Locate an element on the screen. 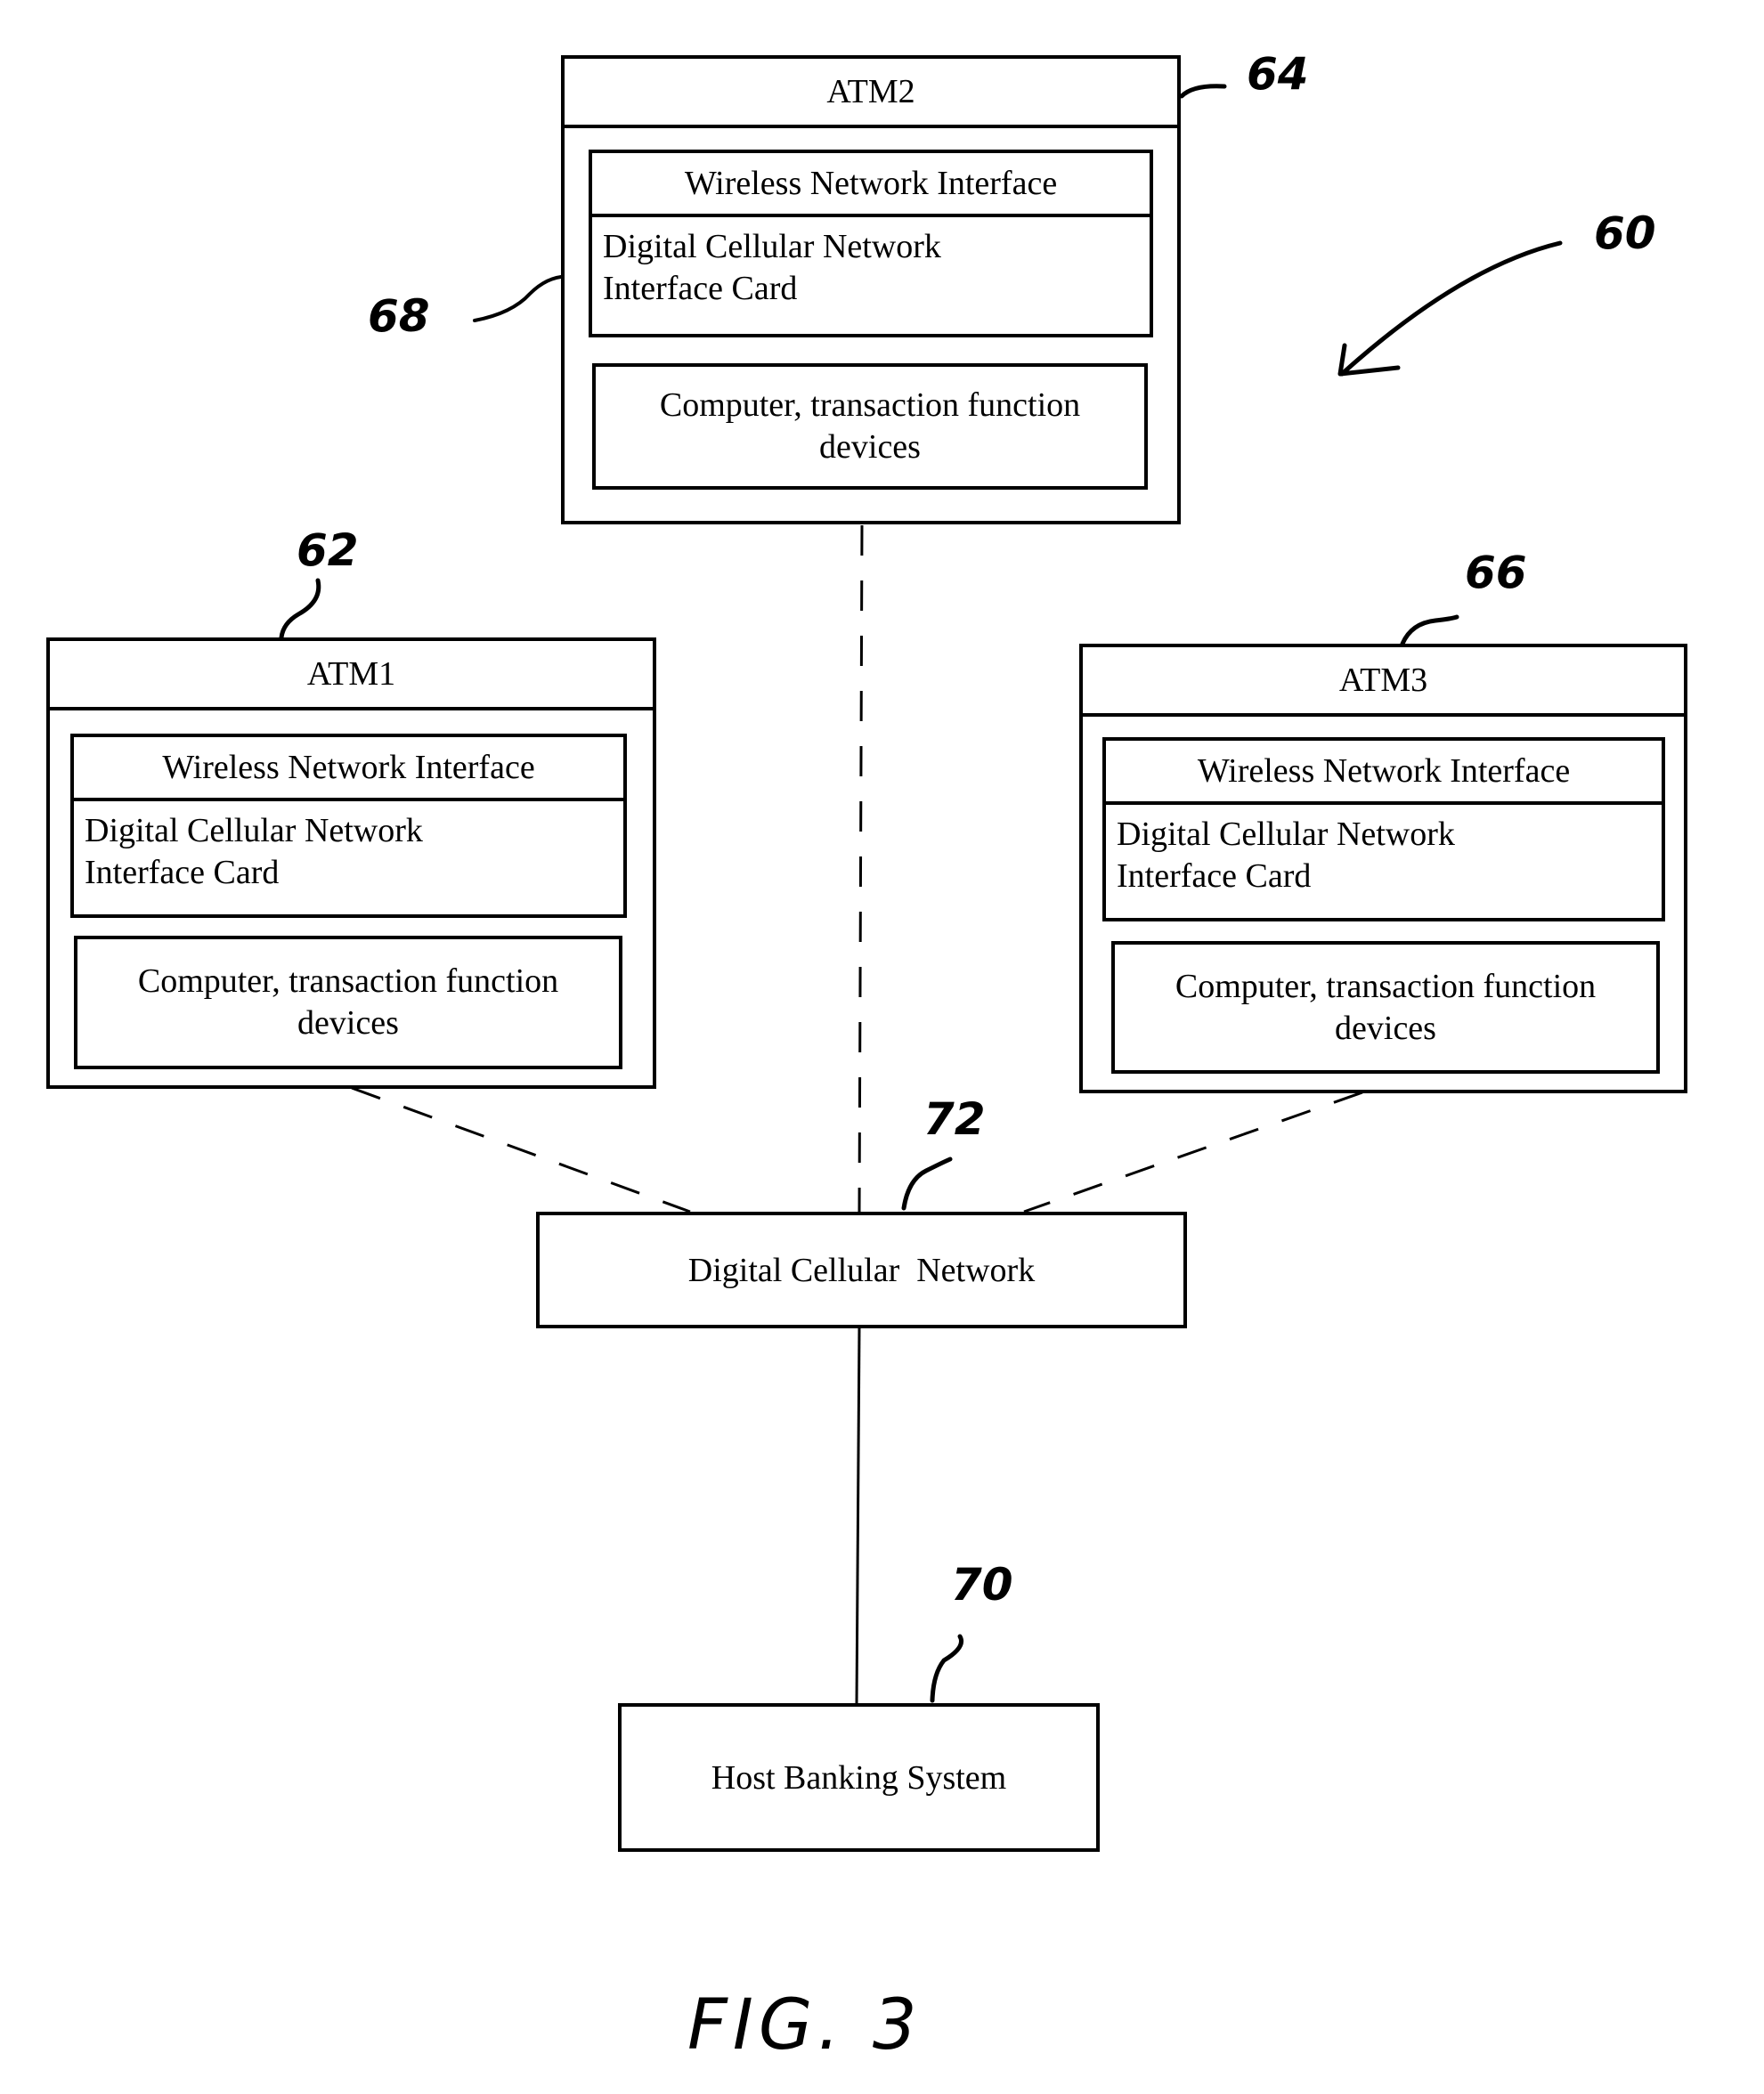 This screenshot has width=1764, height=2094. digital-cellular-network-box: Digital Cellular Network is located at coordinates (861, 1270).